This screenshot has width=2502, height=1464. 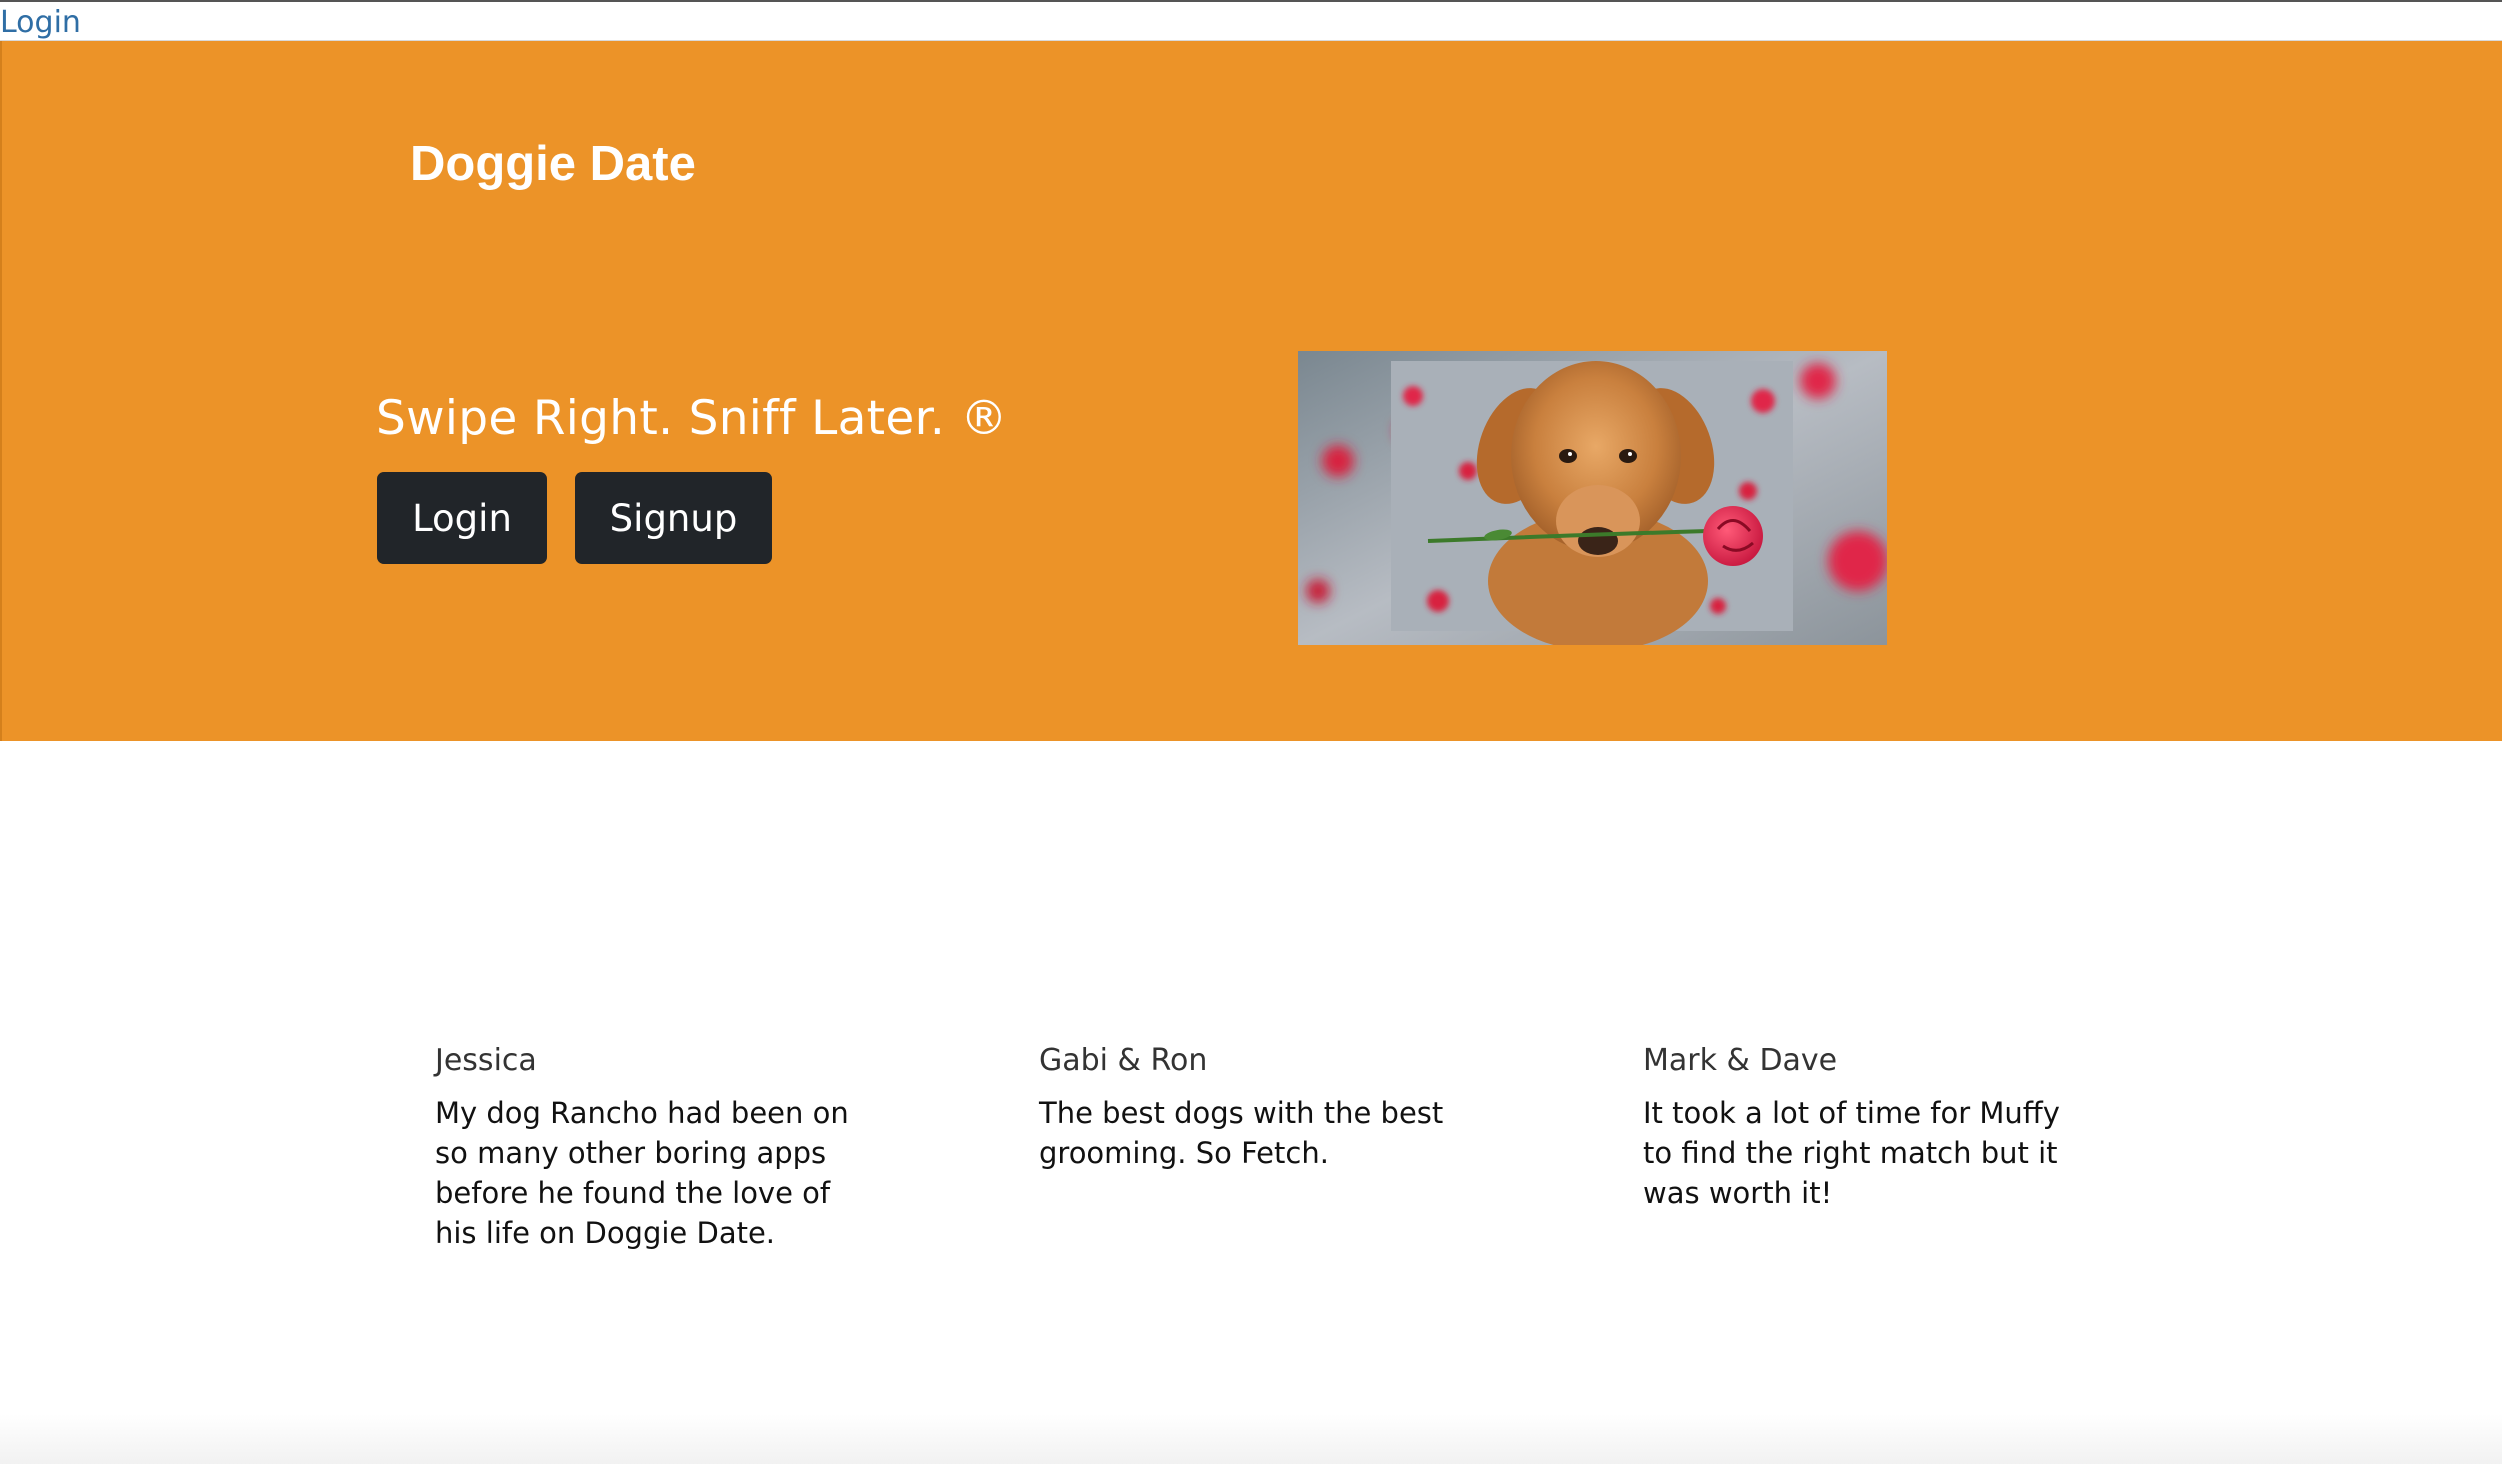 I want to click on bottom-fade, so click(x=1251, y=1439).